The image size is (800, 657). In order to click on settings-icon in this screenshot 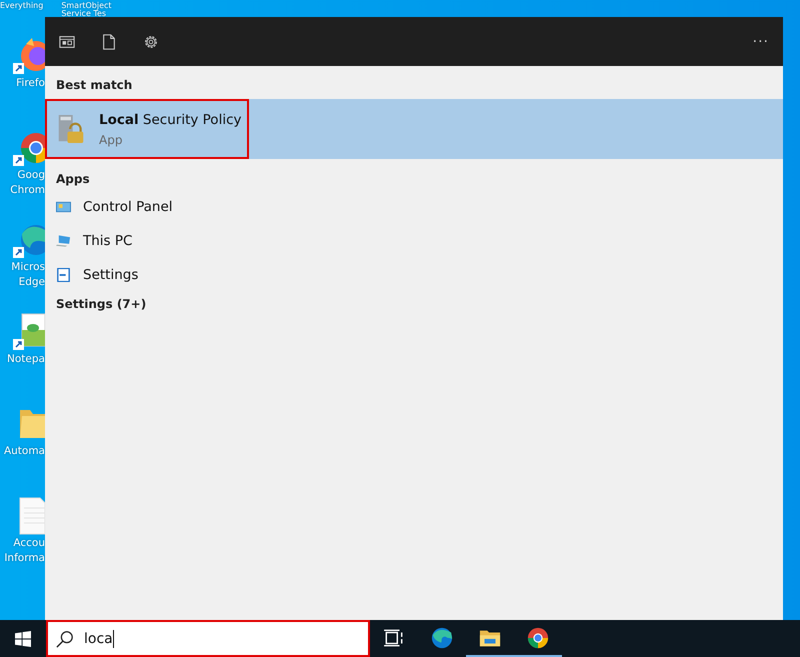, I will do `click(151, 42)`.